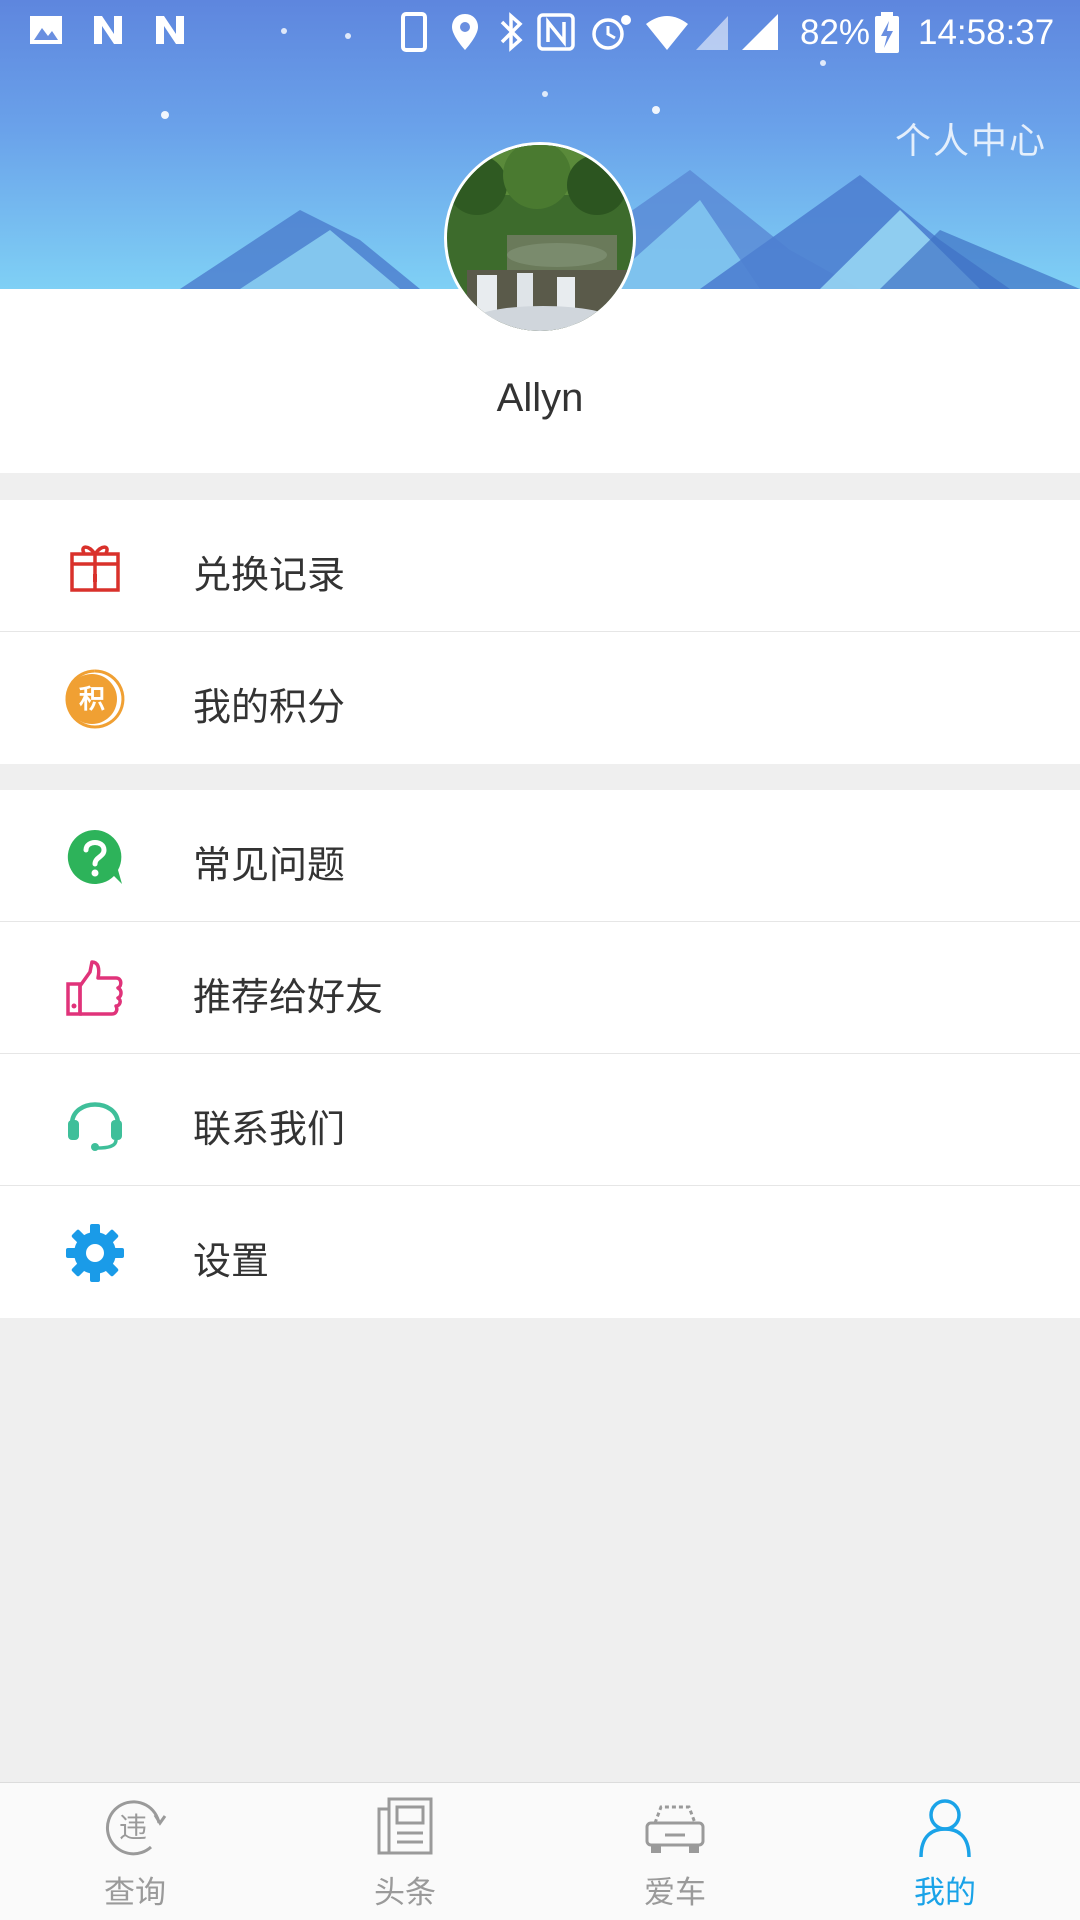 The width and height of the screenshot is (1080, 1920). Describe the element at coordinates (835, 32) in the screenshot. I see `battery-percent: 82%` at that location.